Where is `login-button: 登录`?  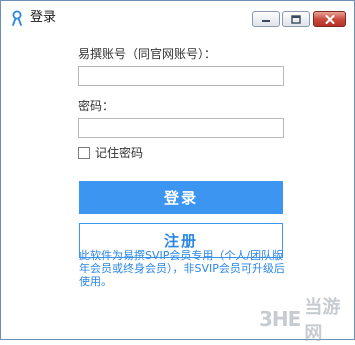 login-button: 登录 is located at coordinates (181, 197).